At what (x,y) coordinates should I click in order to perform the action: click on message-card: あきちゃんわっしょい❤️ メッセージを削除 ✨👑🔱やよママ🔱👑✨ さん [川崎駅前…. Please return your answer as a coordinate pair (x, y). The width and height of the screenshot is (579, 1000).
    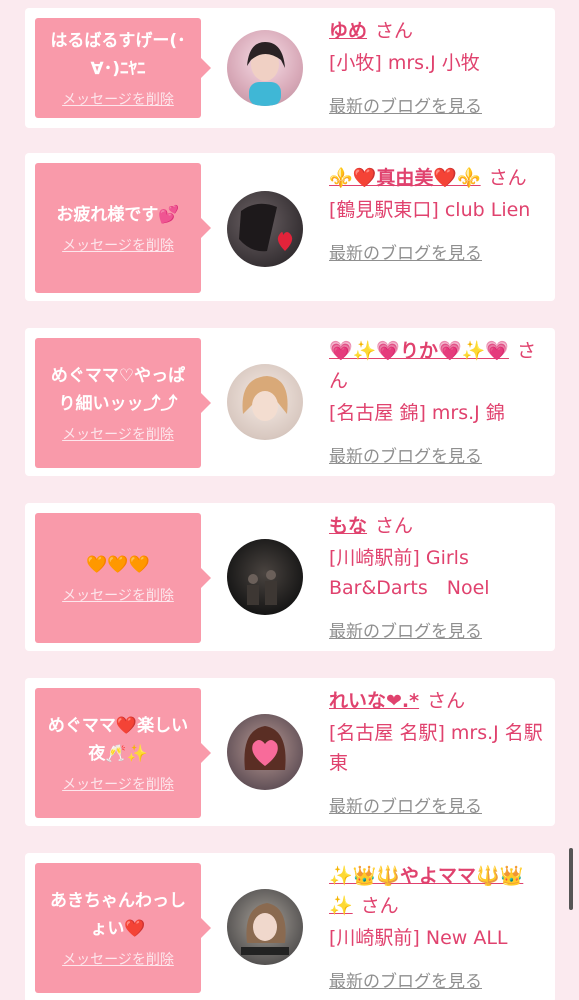
    Looking at the image, I should click on (290, 926).